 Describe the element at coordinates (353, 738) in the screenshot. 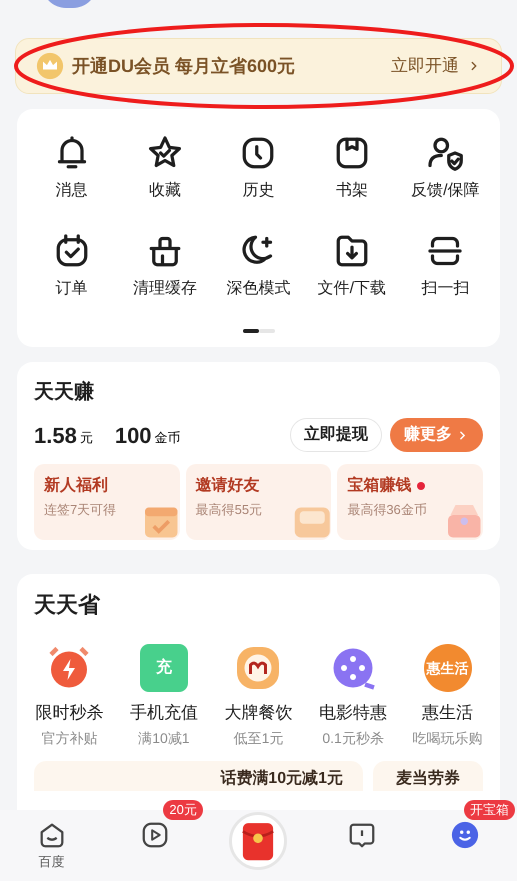

I see `deal-subtitle: 0.1元秒杀` at that location.